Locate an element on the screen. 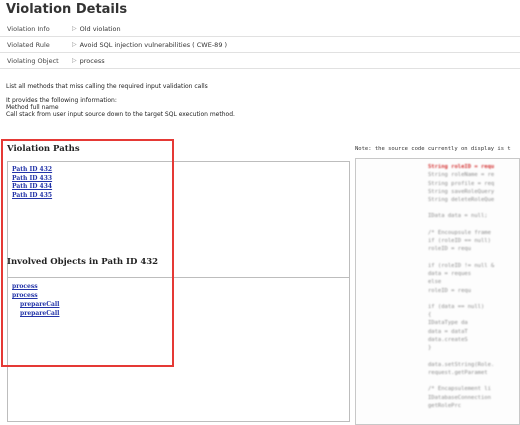  info-value: ▷ Old violation is located at coordinates (96, 29).